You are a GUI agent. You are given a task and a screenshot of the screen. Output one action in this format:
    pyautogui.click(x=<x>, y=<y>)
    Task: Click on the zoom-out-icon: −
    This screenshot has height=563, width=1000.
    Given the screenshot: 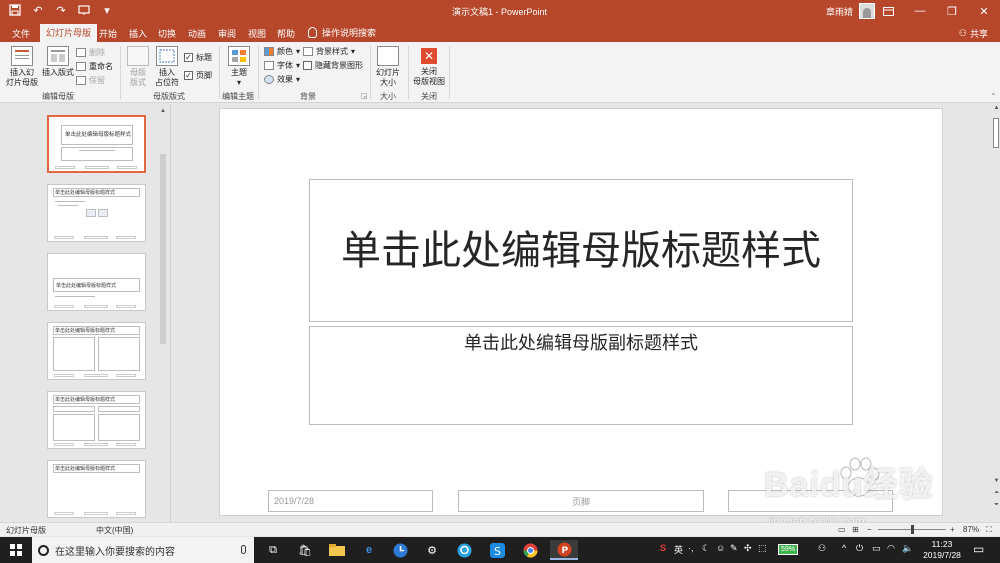 What is the action you would take?
    pyautogui.click(x=869, y=529)
    